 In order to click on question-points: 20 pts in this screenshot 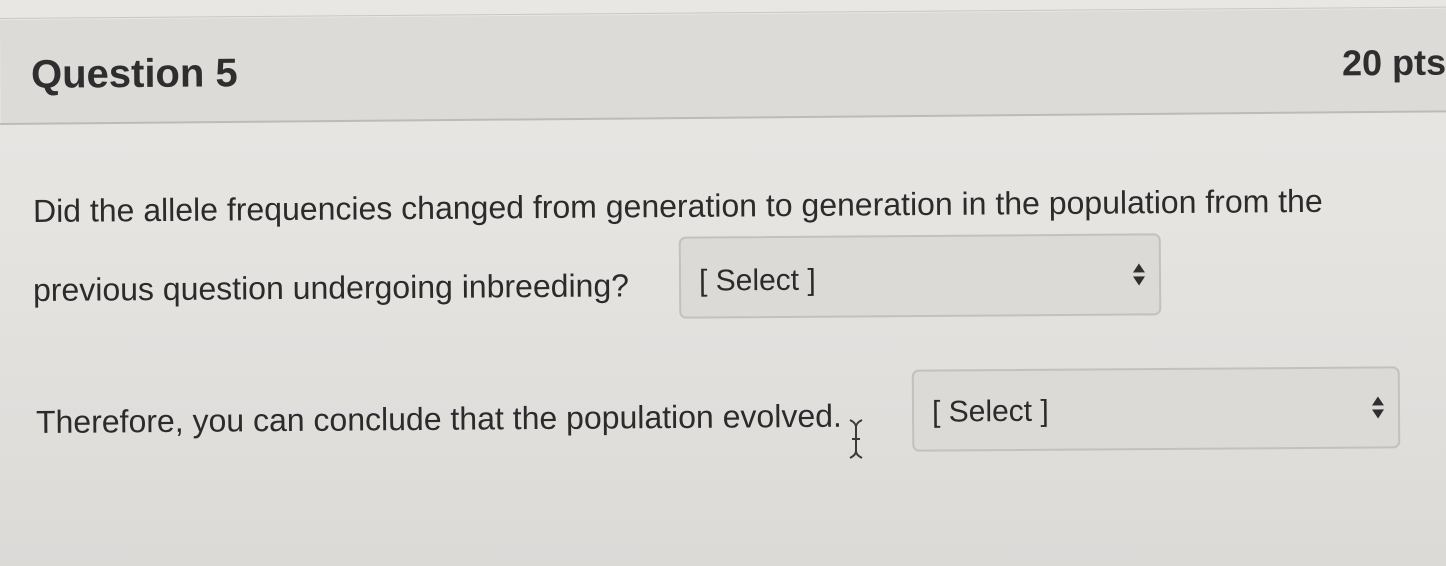, I will do `click(1393, 62)`.